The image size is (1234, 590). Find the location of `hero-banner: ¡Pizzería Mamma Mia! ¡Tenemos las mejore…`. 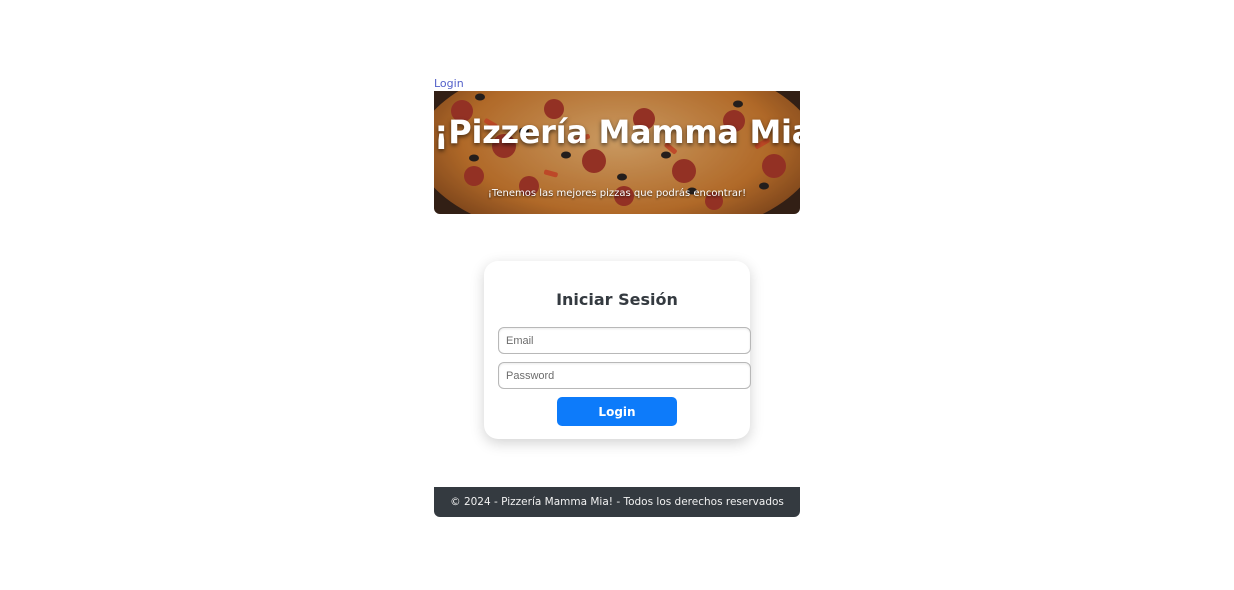

hero-banner: ¡Pizzería Mamma Mia! ¡Tenemos las mejore… is located at coordinates (617, 152).